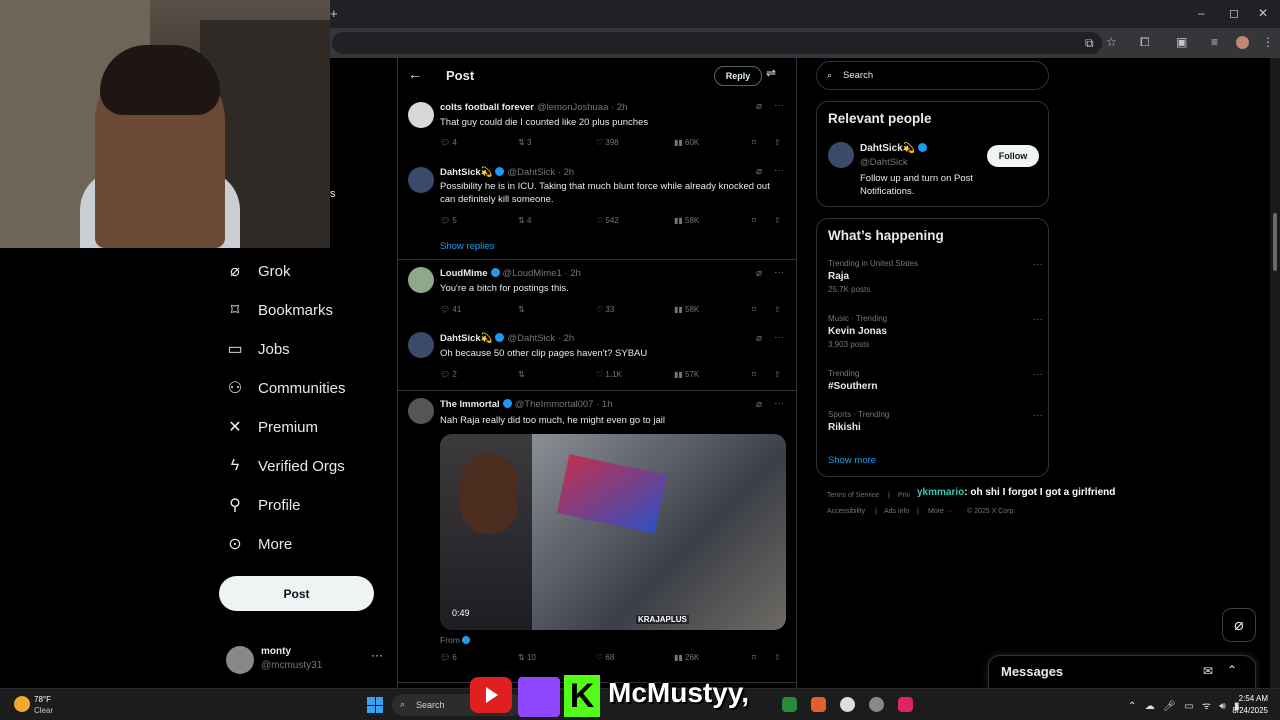 The height and width of the screenshot is (720, 1280). I want to click on media-control-icon: ≡, so click(1214, 42).